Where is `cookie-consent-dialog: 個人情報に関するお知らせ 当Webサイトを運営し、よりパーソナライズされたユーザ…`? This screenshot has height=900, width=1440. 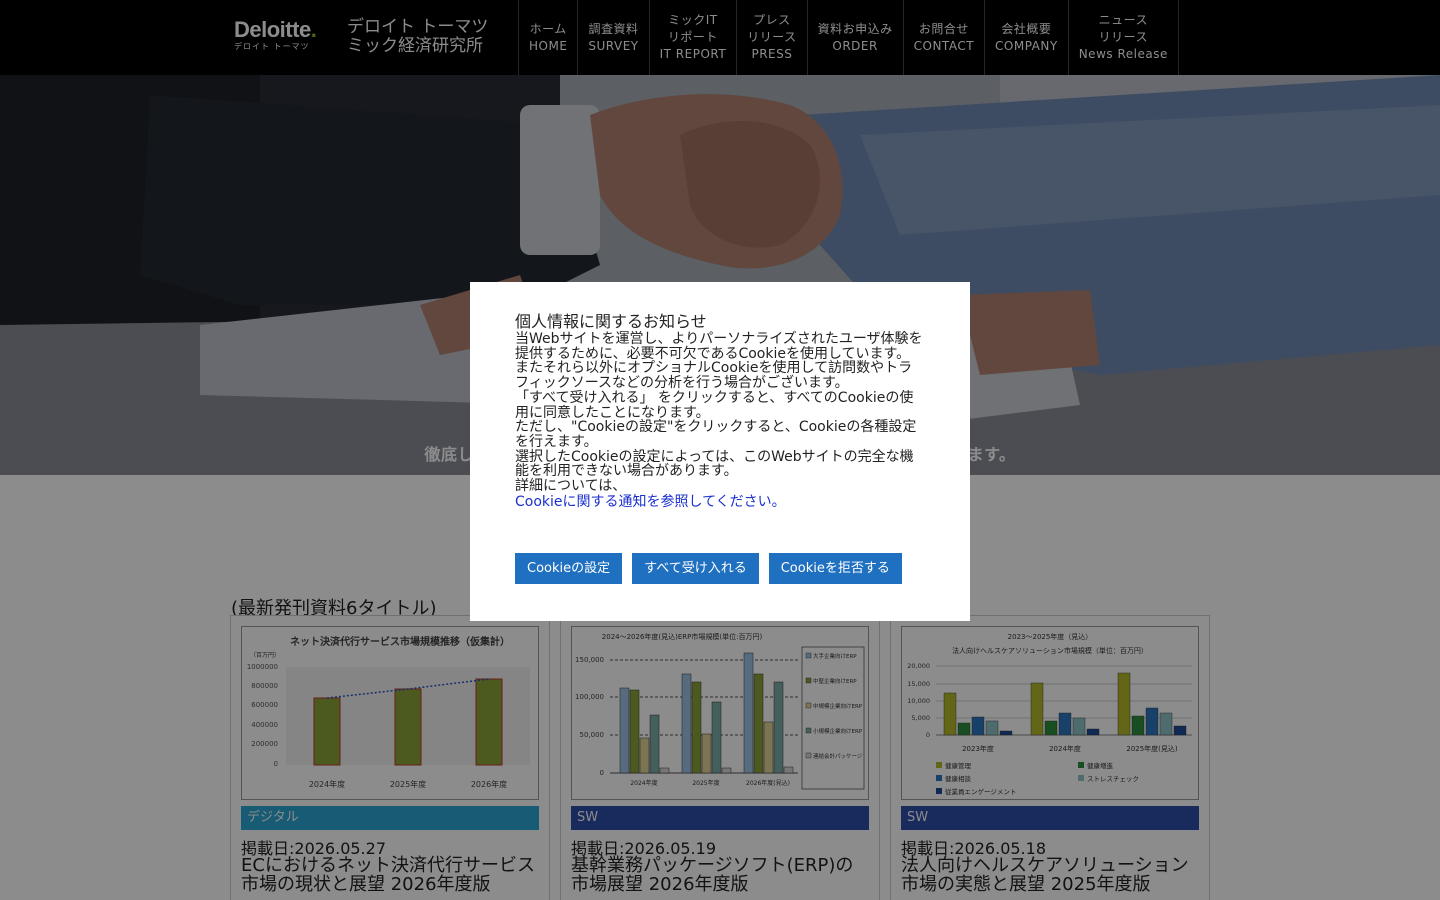
cookie-consent-dialog: 個人情報に関するお知らせ 当Webサイトを運営し、よりパーソナライズされたユーザ… is located at coordinates (720, 451).